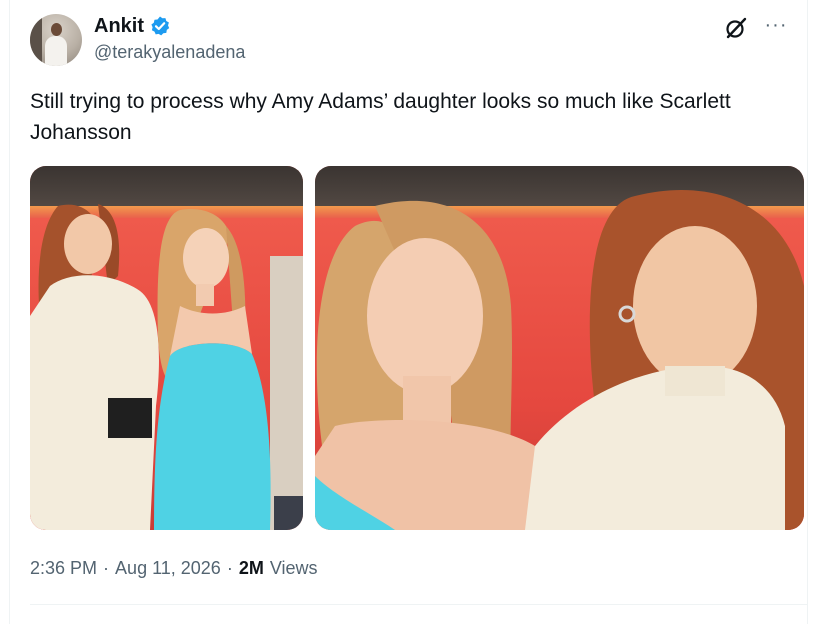 The width and height of the screenshot is (816, 624). I want to click on author-name-row: Ankit, so click(132, 26).